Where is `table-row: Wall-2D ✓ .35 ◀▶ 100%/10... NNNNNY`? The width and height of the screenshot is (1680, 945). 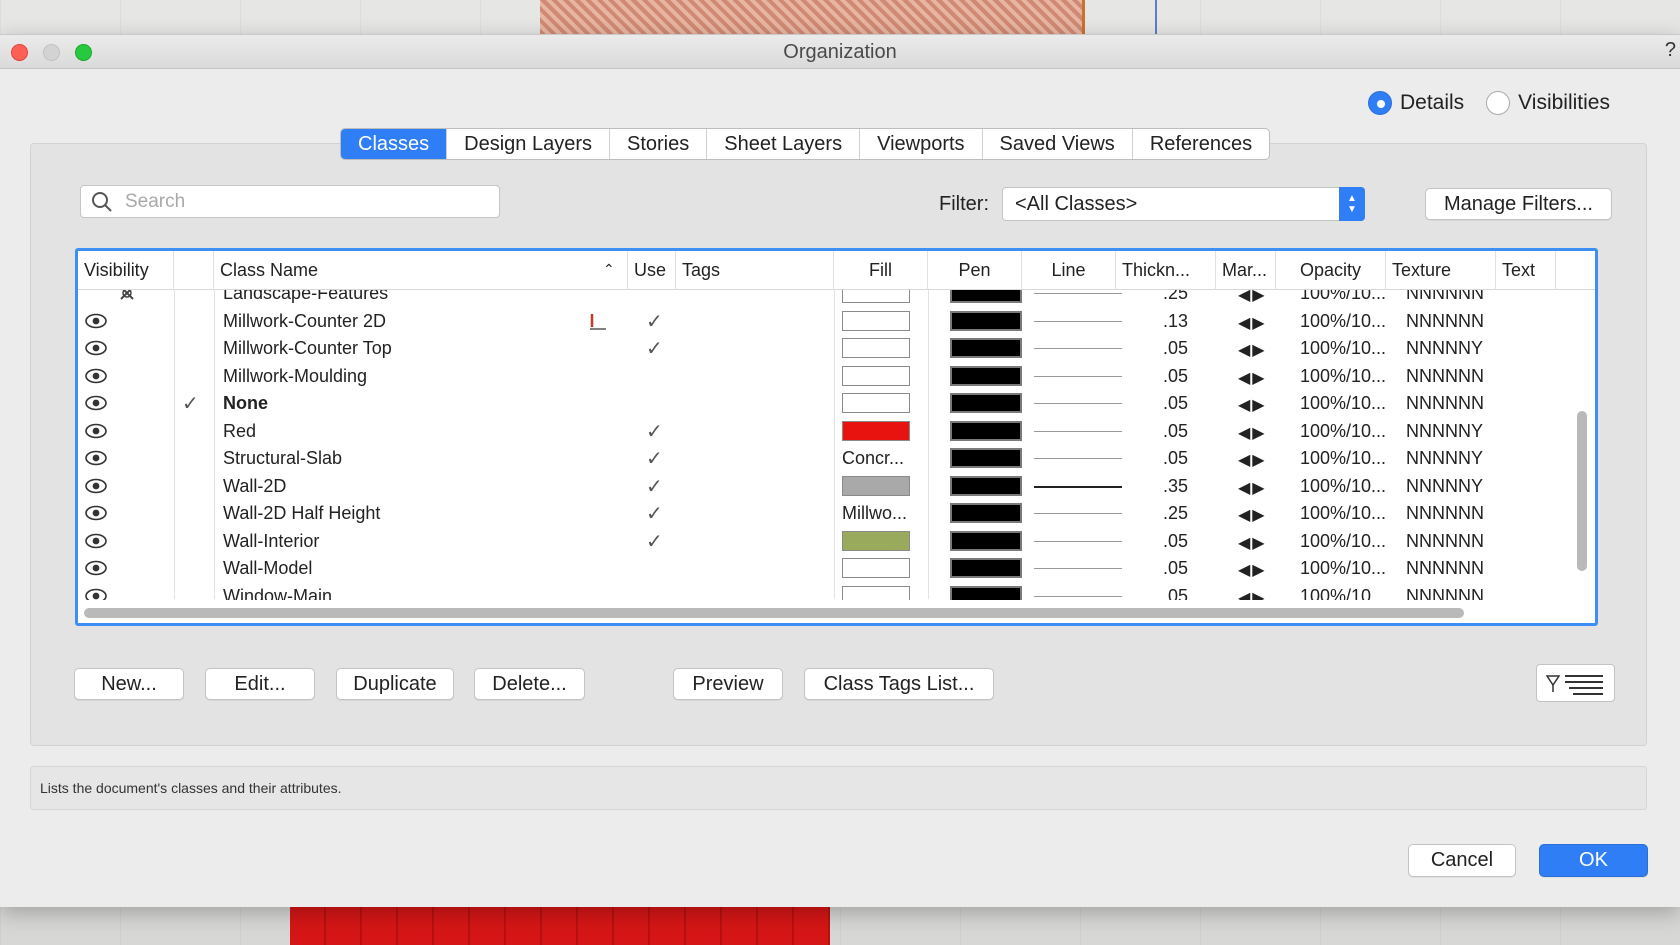 table-row: Wall-2D ✓ .35 ◀▶ 100%/10... NNNNNY is located at coordinates (828, 487).